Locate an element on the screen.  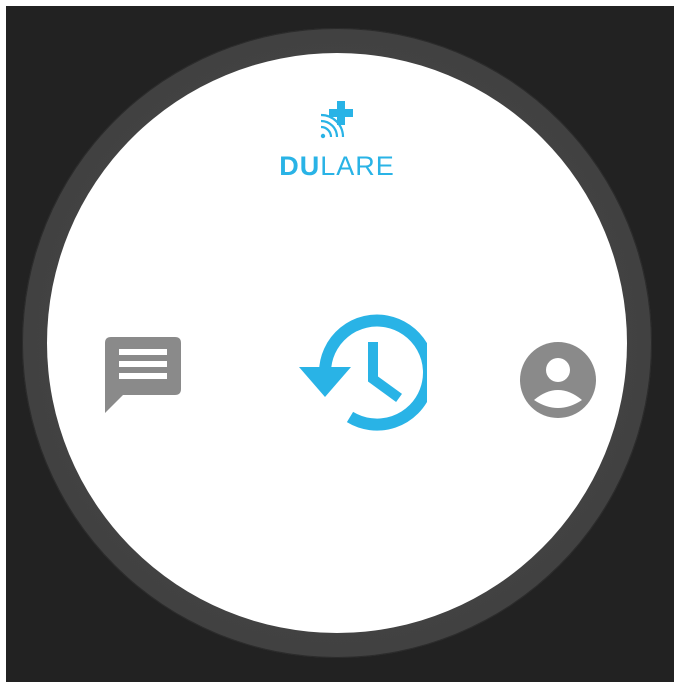
history-button is located at coordinates (352, 372).